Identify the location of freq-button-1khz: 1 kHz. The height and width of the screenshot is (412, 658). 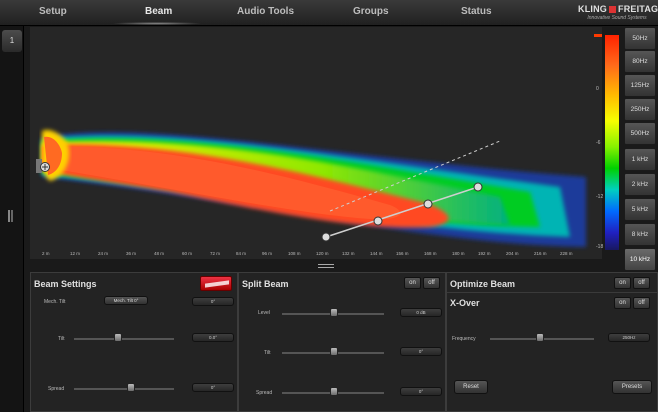
(640, 159).